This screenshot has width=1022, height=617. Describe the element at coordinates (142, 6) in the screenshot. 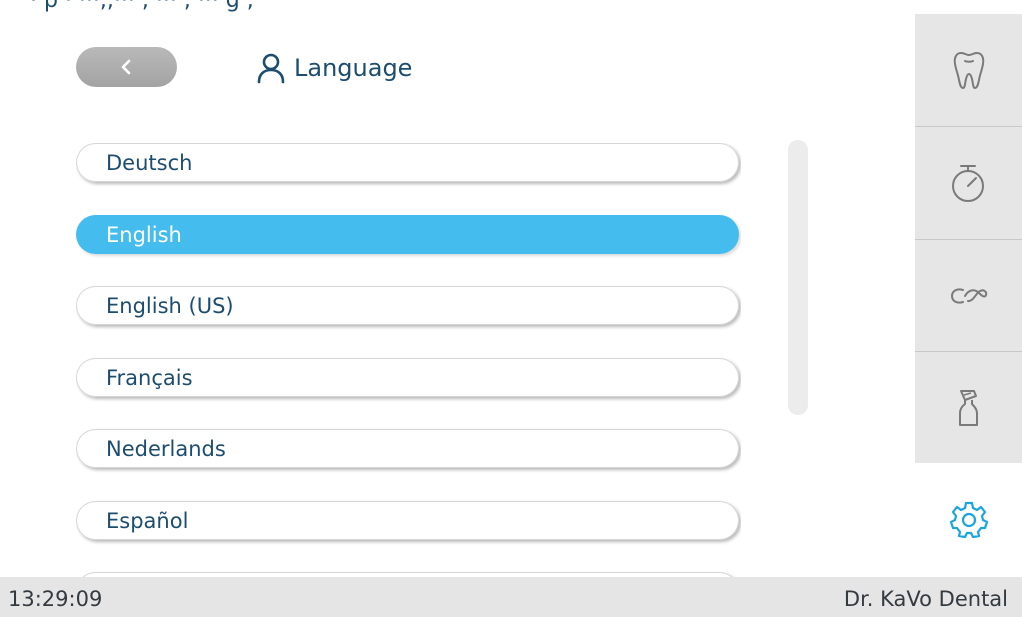

I see `top-clipped-text: · p · ···,,··· , ··· , ··· g ,` at that location.